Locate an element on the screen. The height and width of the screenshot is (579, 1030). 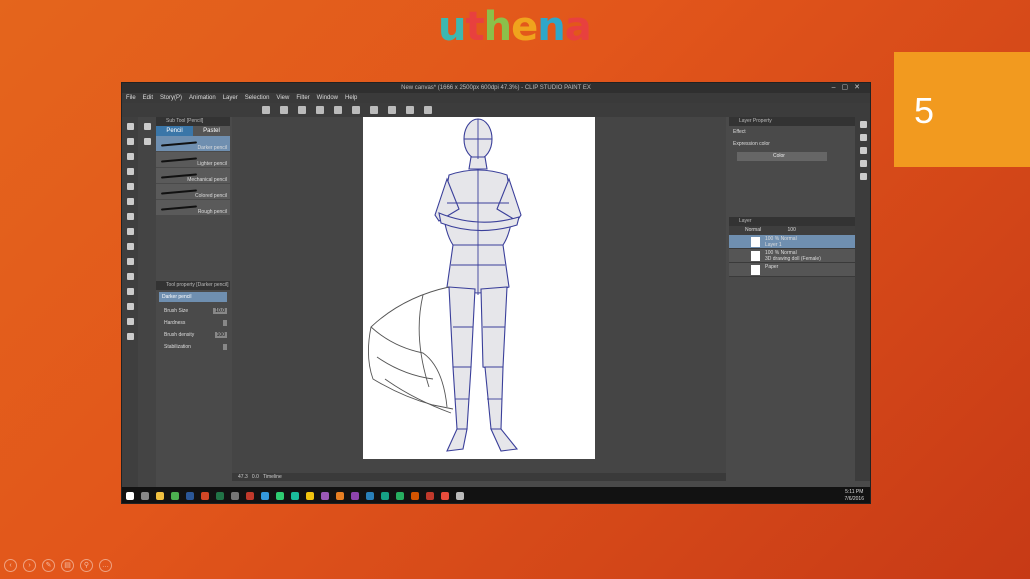
slide-number: 5 is located at coordinates (962, 109).